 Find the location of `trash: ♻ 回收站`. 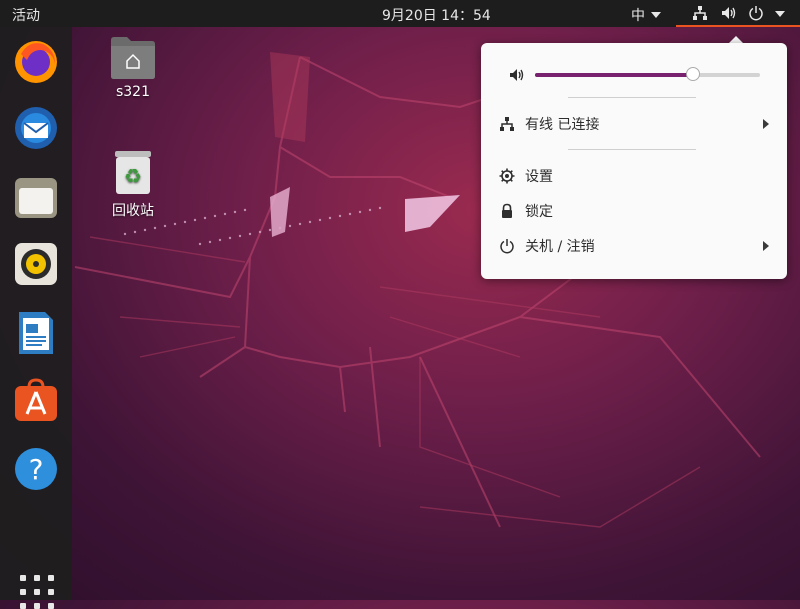

trash: ♻ 回收站 is located at coordinates (133, 185).